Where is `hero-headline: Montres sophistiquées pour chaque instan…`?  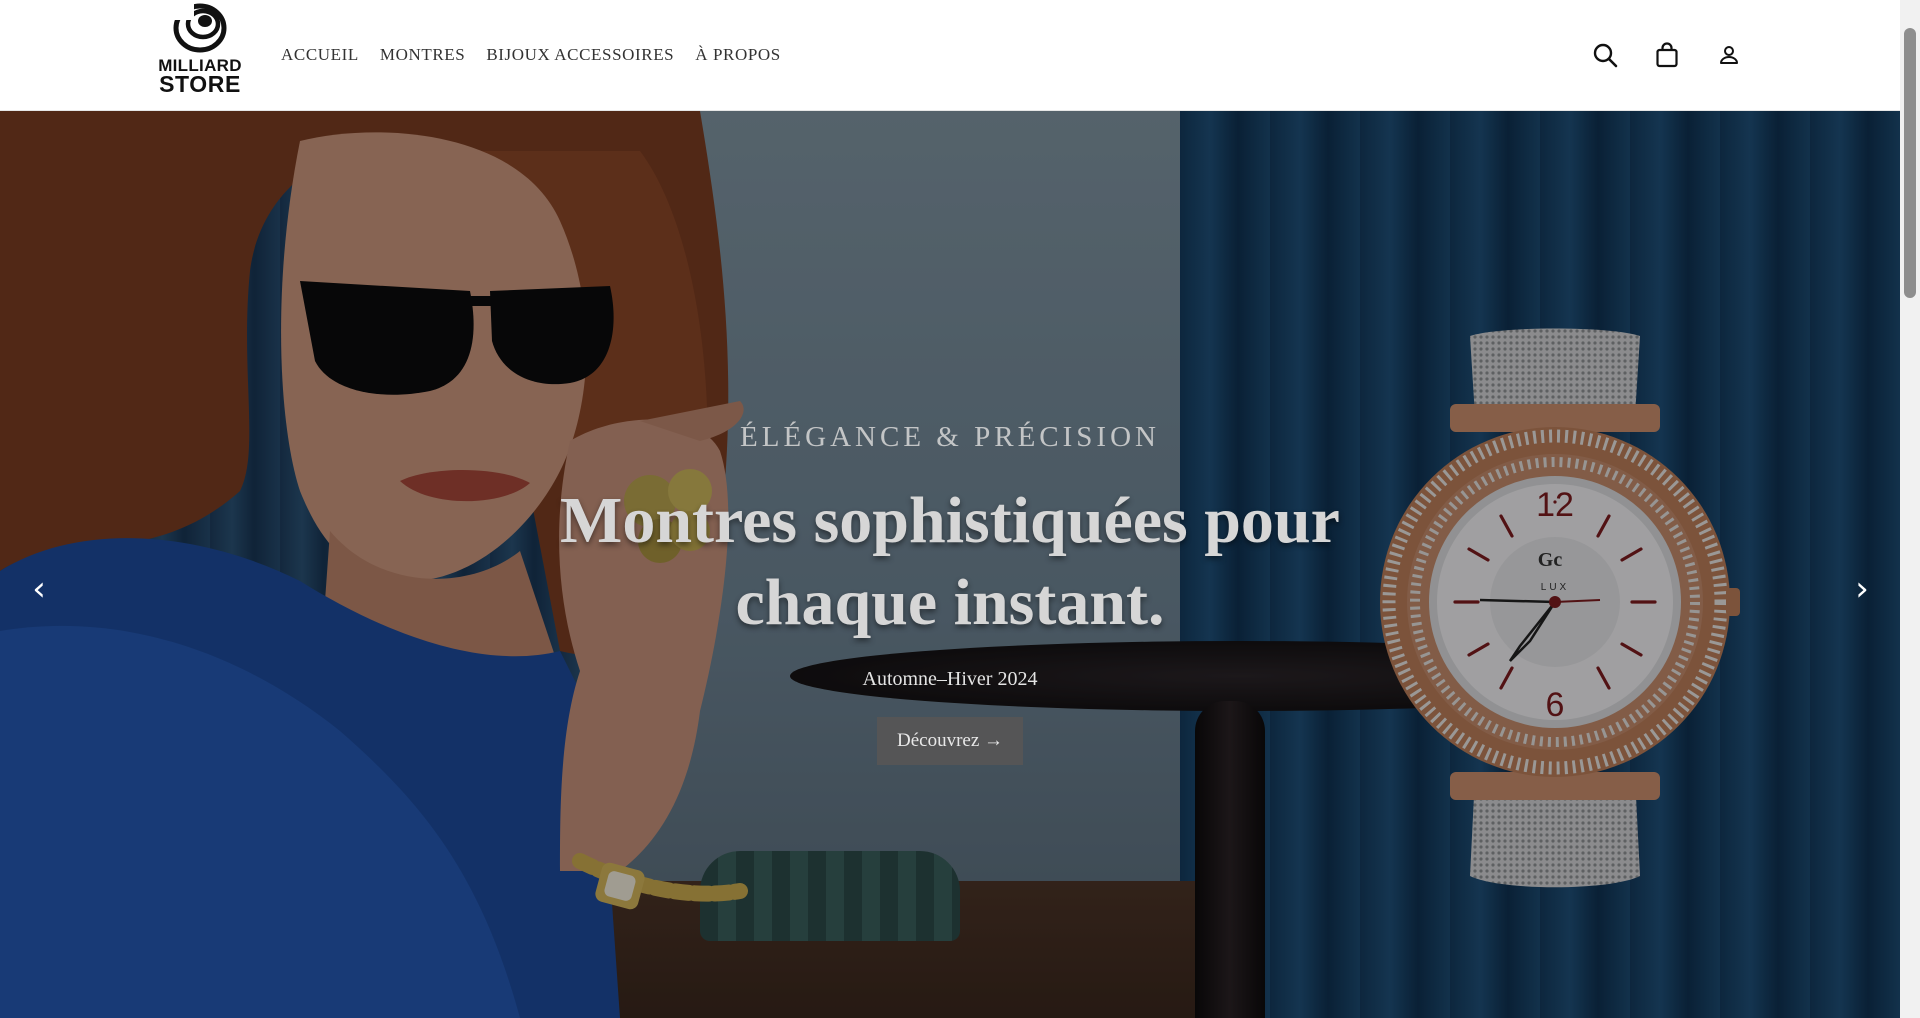 hero-headline: Montres sophistiquées pour chaque instan… is located at coordinates (950, 562).